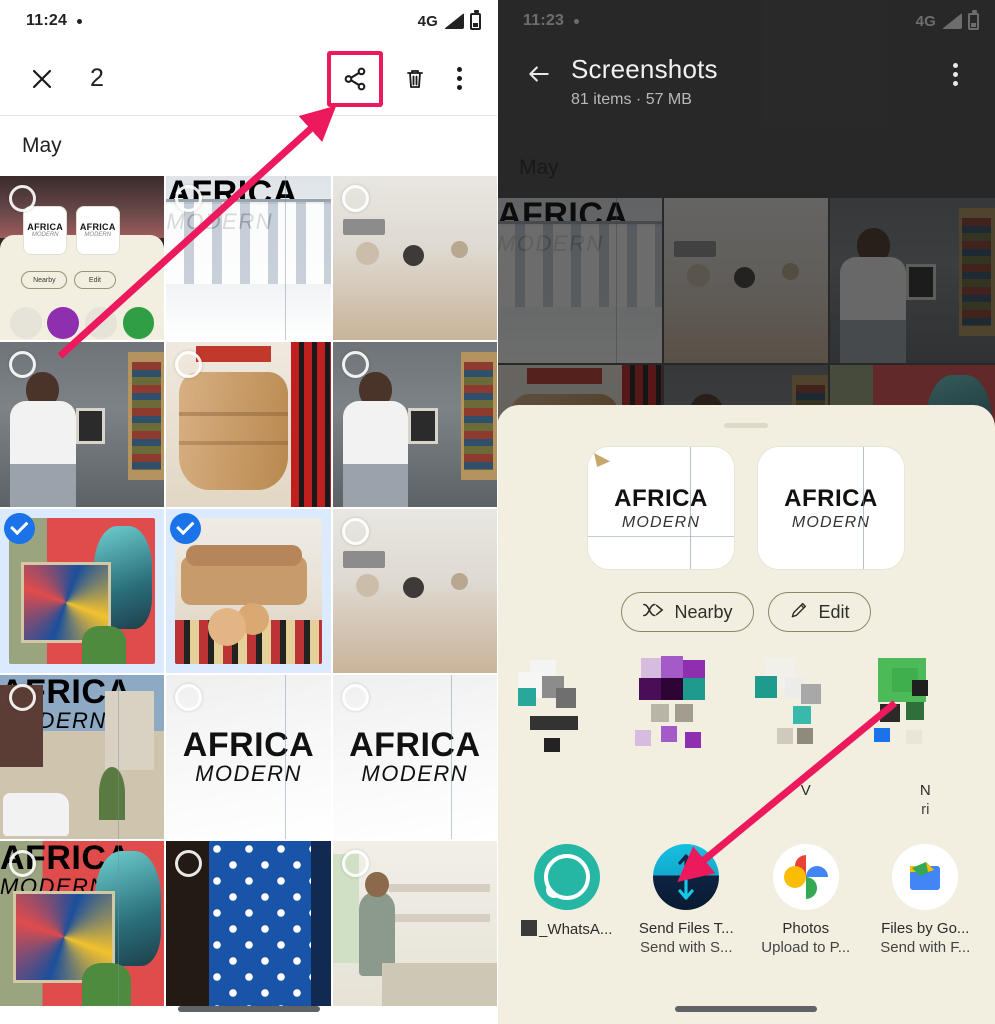 The width and height of the screenshot is (995, 1024). Describe the element at coordinates (539, 167) in the screenshot. I see `date-header-right: May` at that location.